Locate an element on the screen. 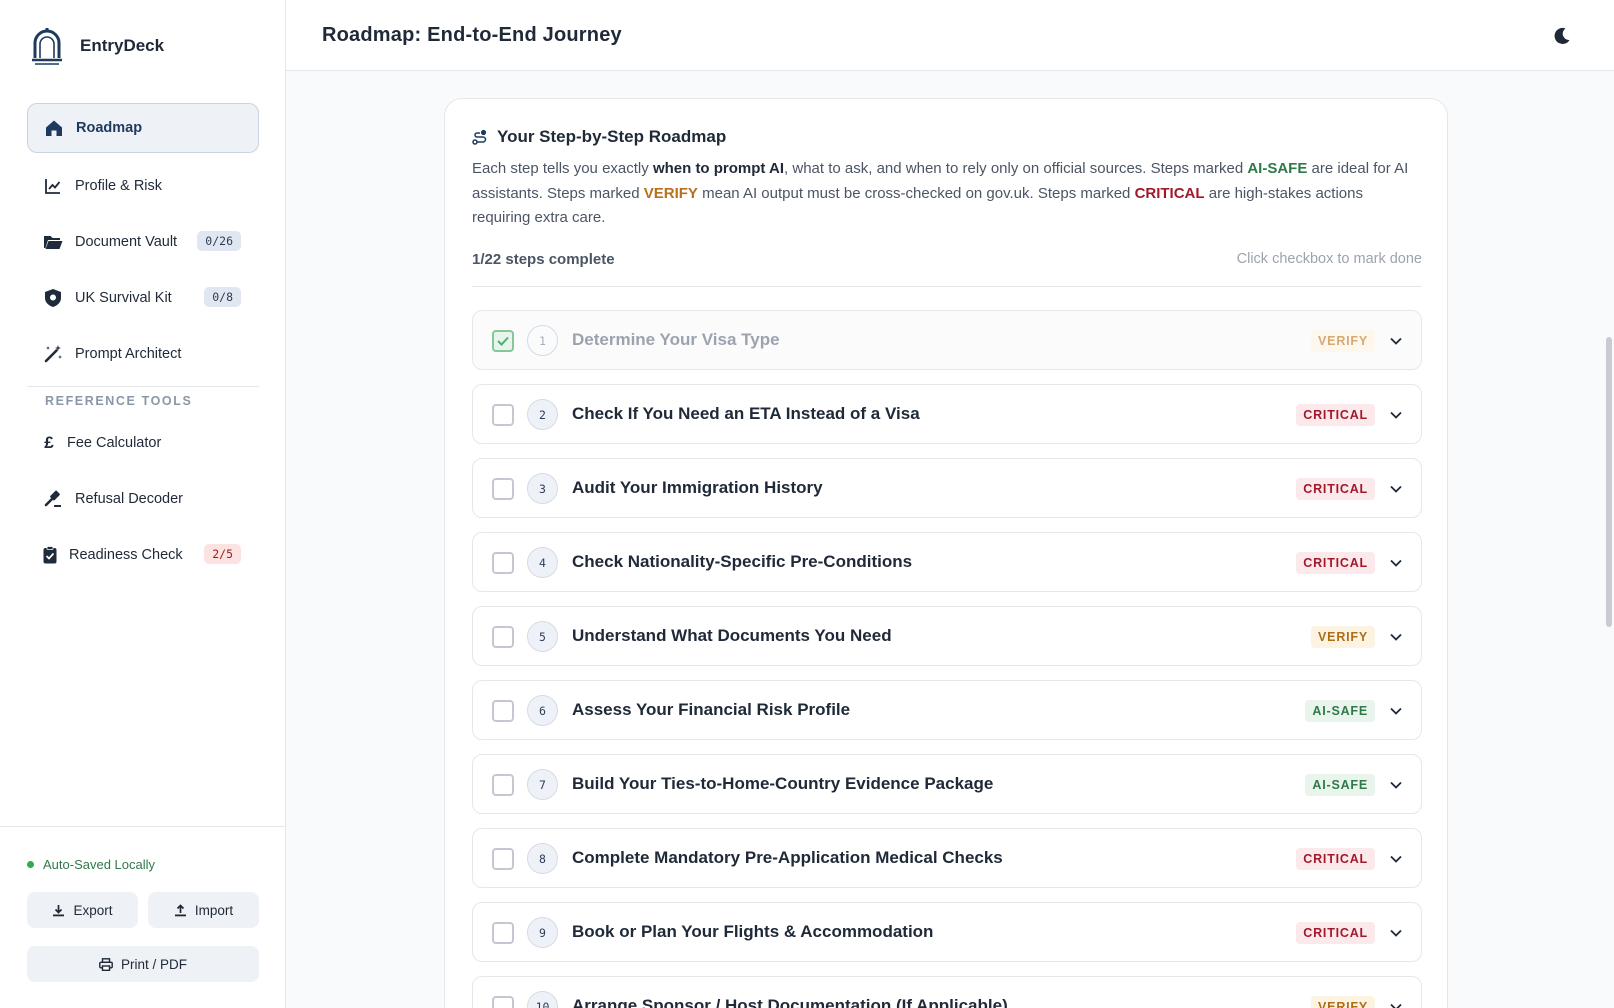 Image resolution: width=1614 pixels, height=1008 pixels. page-title: Roadmap: End-to-End Journey is located at coordinates (472, 35).